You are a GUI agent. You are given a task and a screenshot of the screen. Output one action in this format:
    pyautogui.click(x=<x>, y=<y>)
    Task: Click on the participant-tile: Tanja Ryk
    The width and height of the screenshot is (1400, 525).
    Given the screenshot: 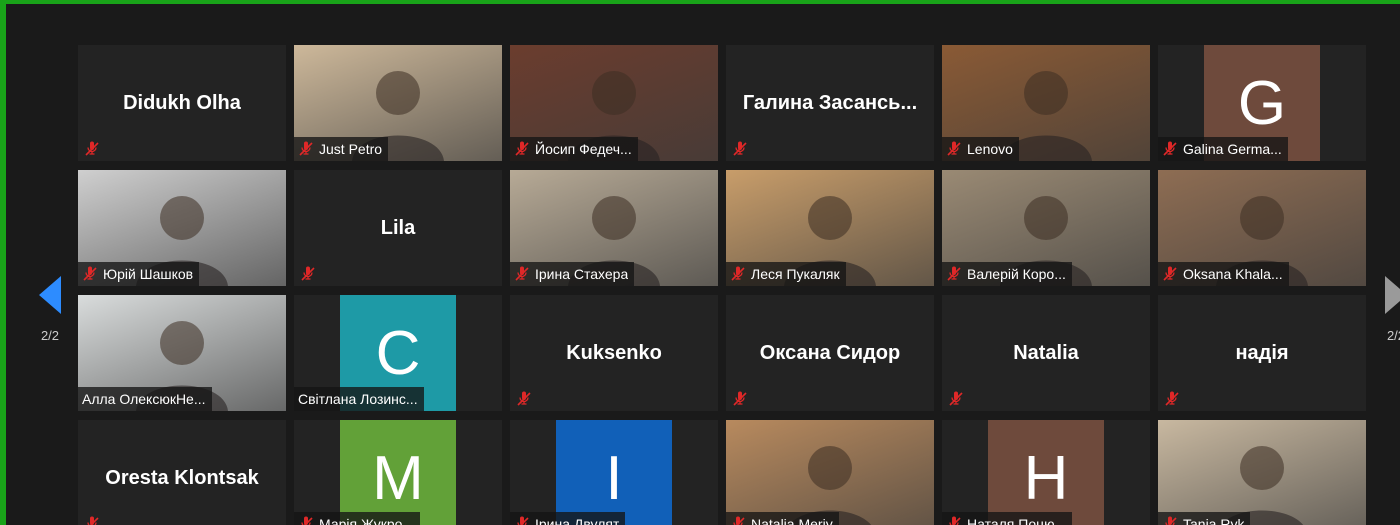 What is the action you would take?
    pyautogui.click(x=1262, y=472)
    